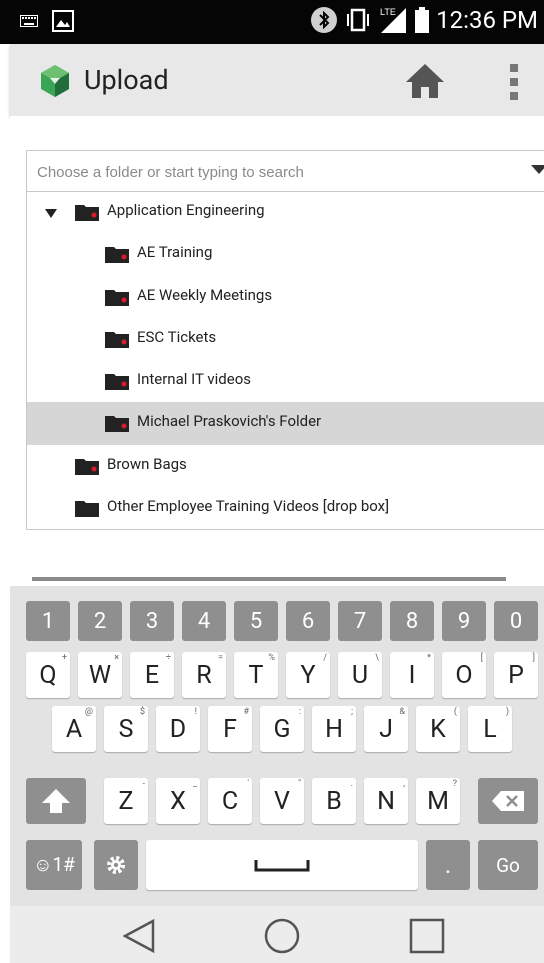 Image resolution: width=544 pixels, height=963 pixels. Describe the element at coordinates (285, 212) in the screenshot. I see `tree-item: Application Engineering` at that location.